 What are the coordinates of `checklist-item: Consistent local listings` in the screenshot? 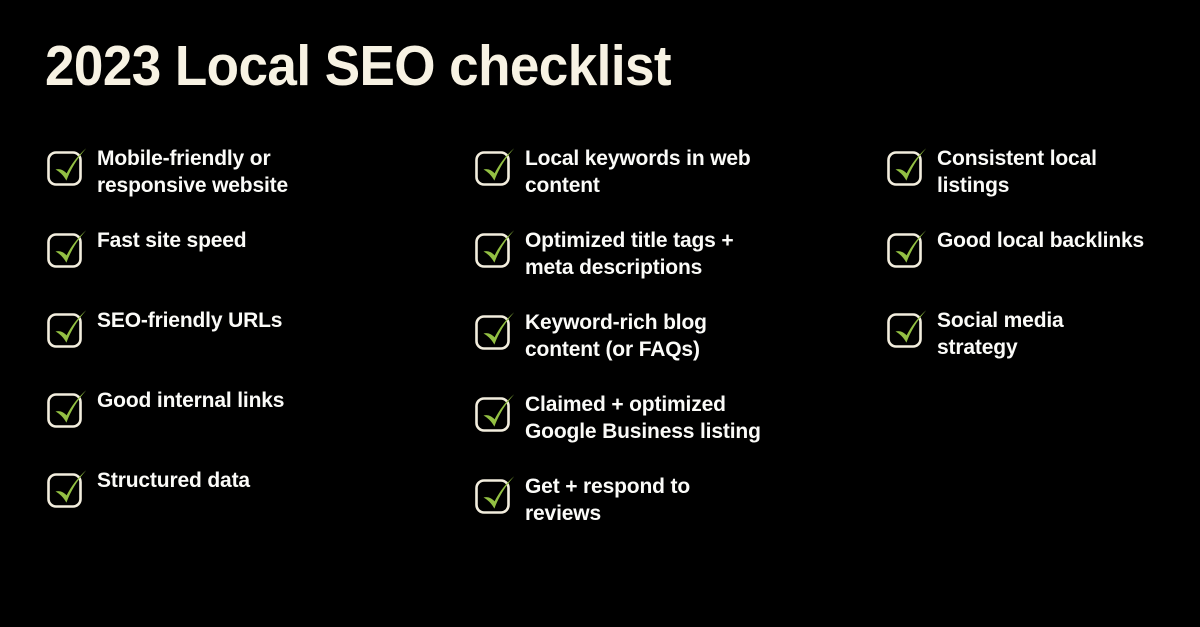 It's located at (1043, 169).